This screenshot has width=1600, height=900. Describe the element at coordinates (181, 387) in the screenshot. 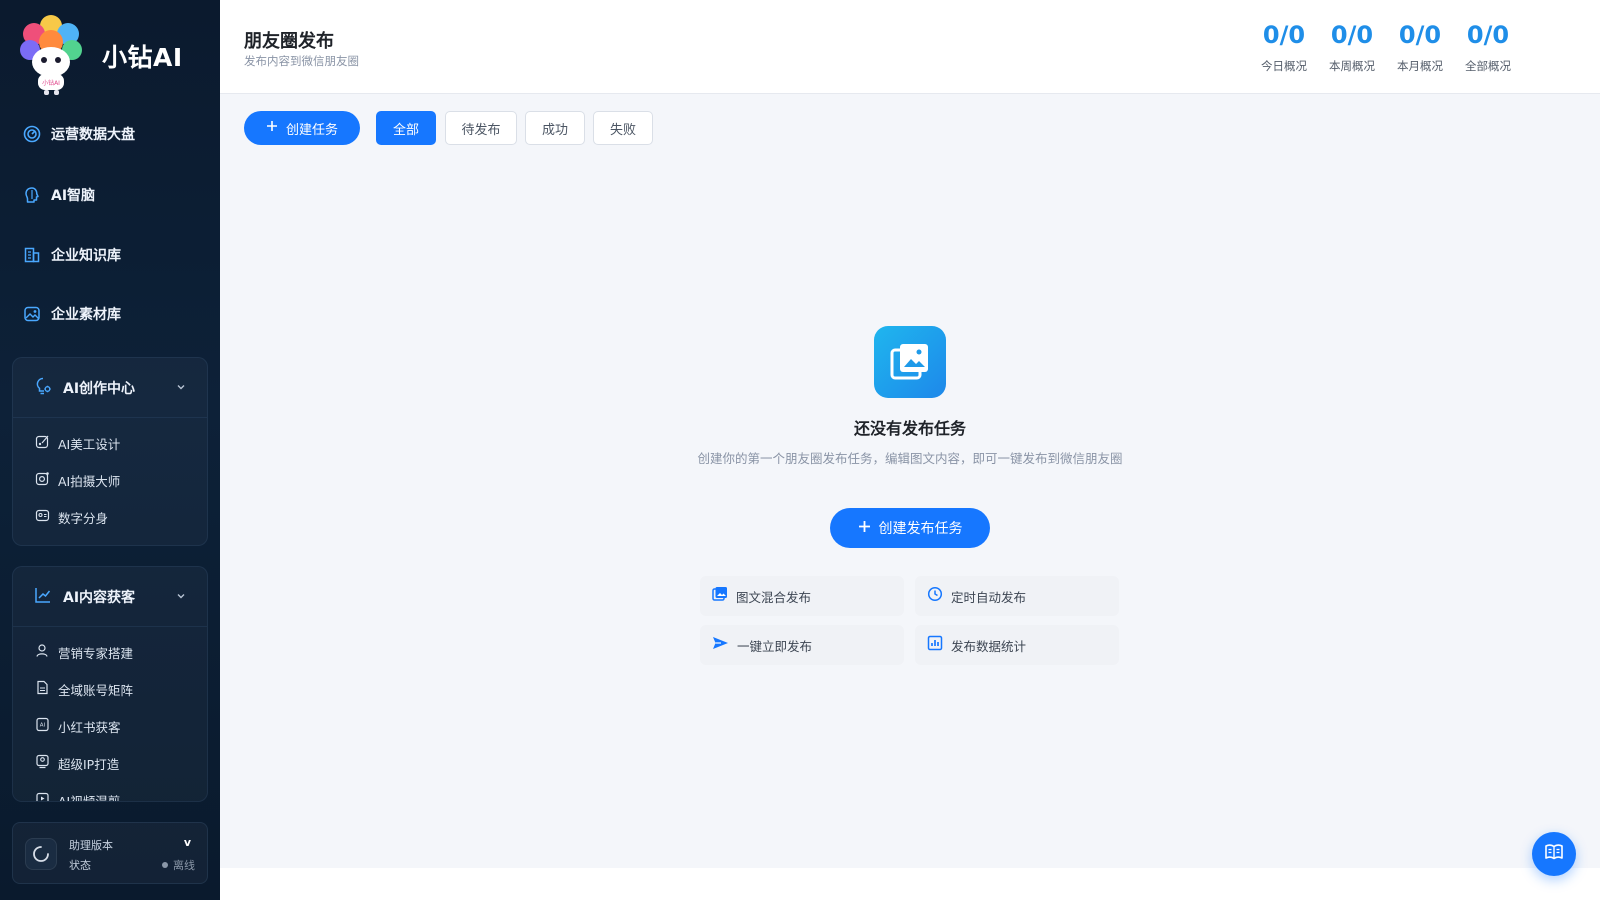

I see `chevron-down-icon` at that location.